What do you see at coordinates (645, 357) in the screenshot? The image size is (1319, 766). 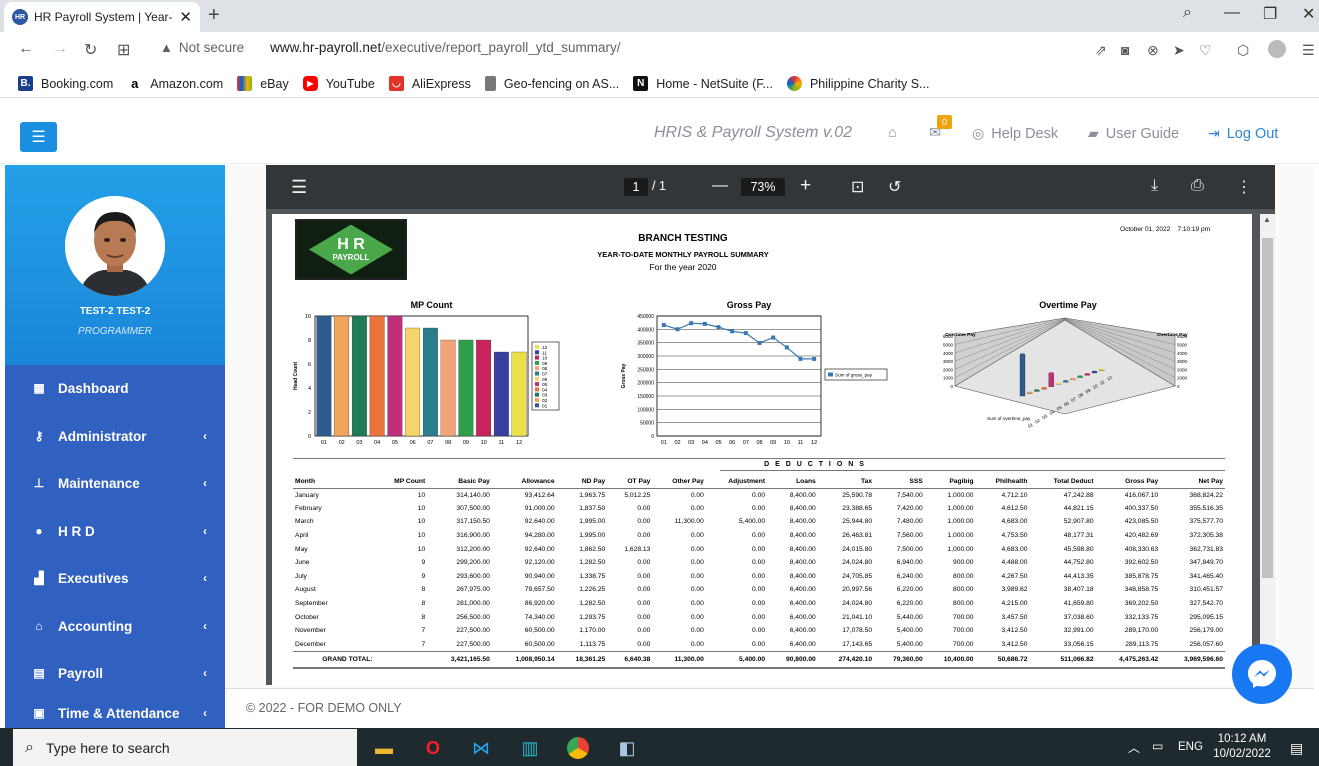 I see `y-tick-label: 300000` at bounding box center [645, 357].